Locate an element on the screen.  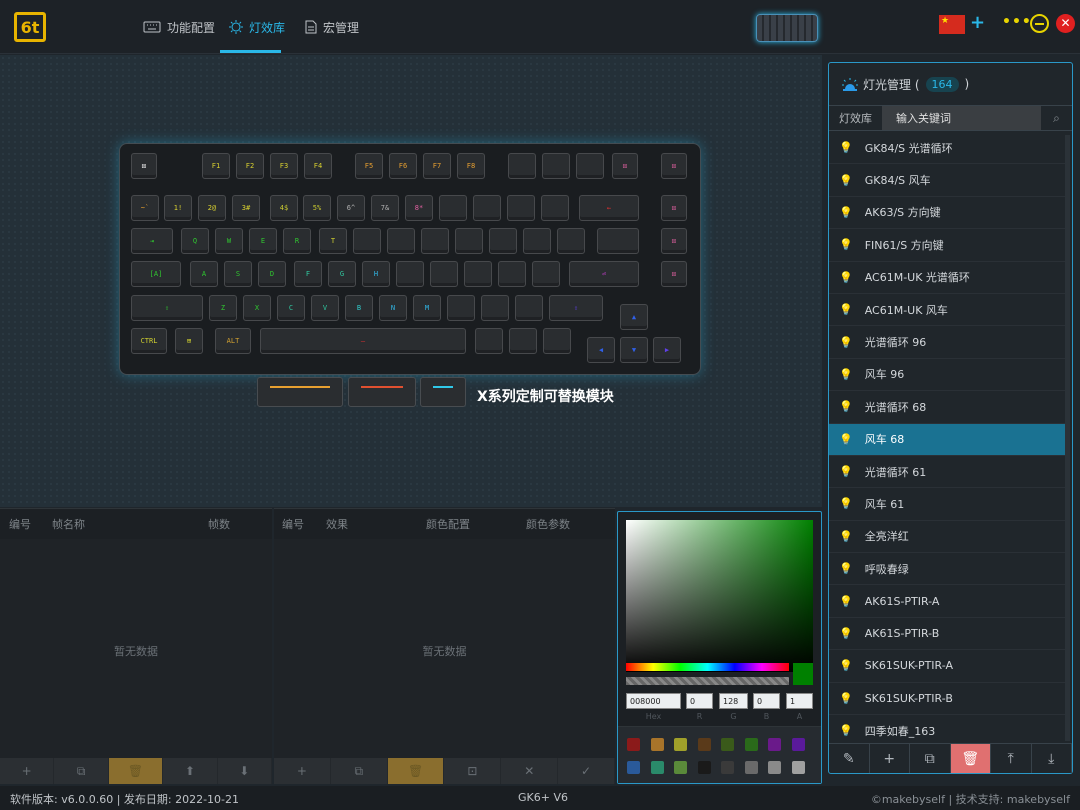
hex-field: 008000 is located at coordinates (653, 701).